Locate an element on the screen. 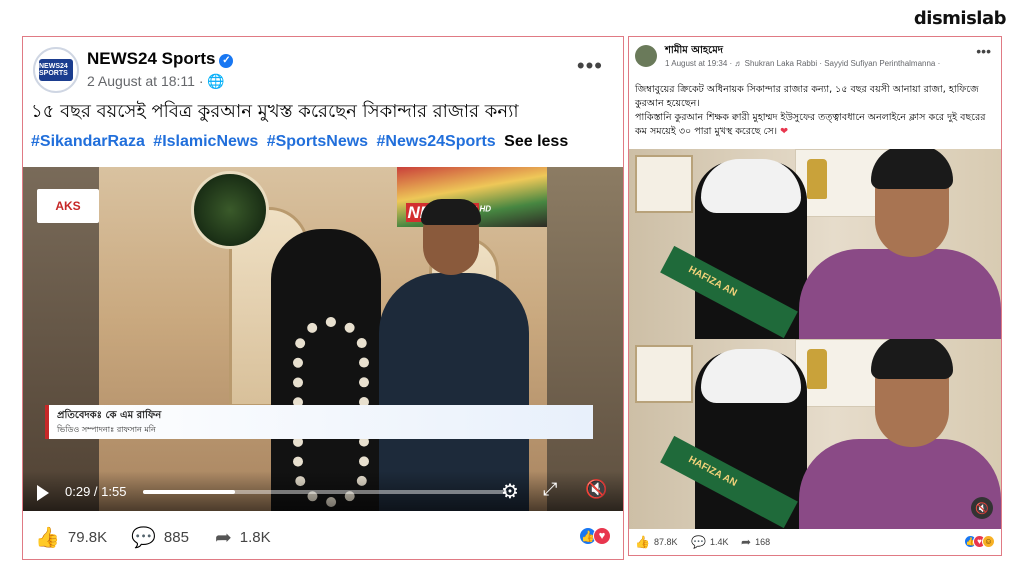 This screenshot has width=1024, height=584. care-reaction-icon: ☺ is located at coordinates (988, 541).